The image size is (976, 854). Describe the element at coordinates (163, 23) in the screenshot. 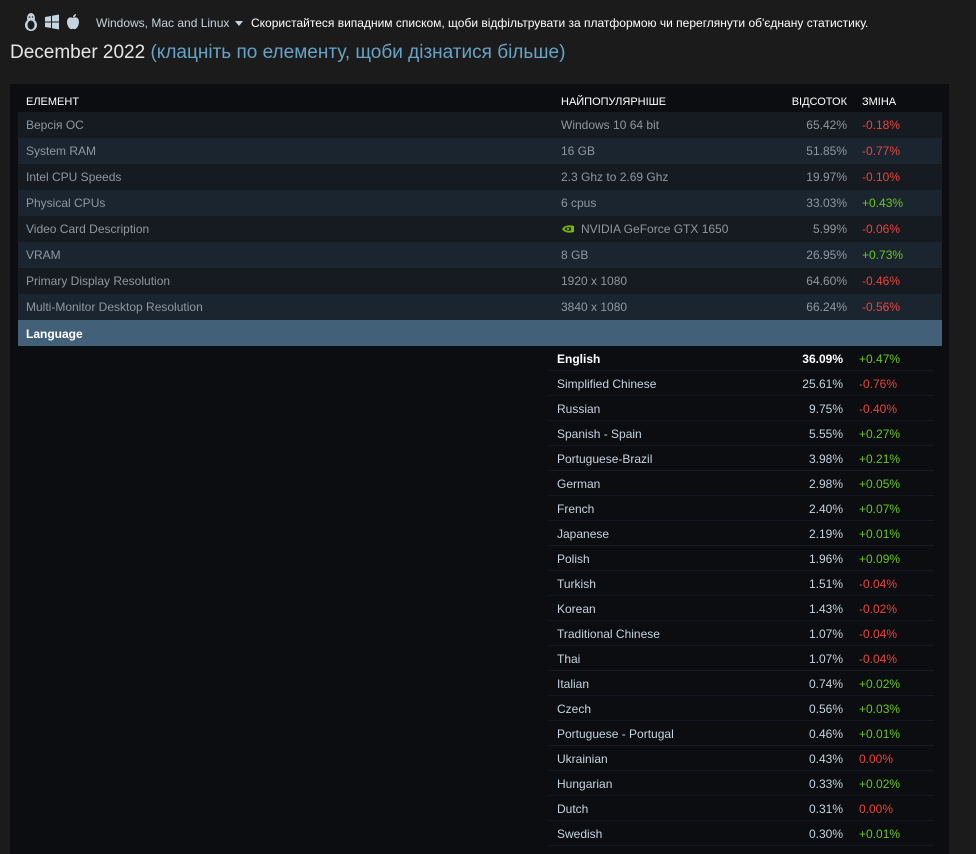

I see `platform-select-label: Windows, Mac and Linux` at that location.